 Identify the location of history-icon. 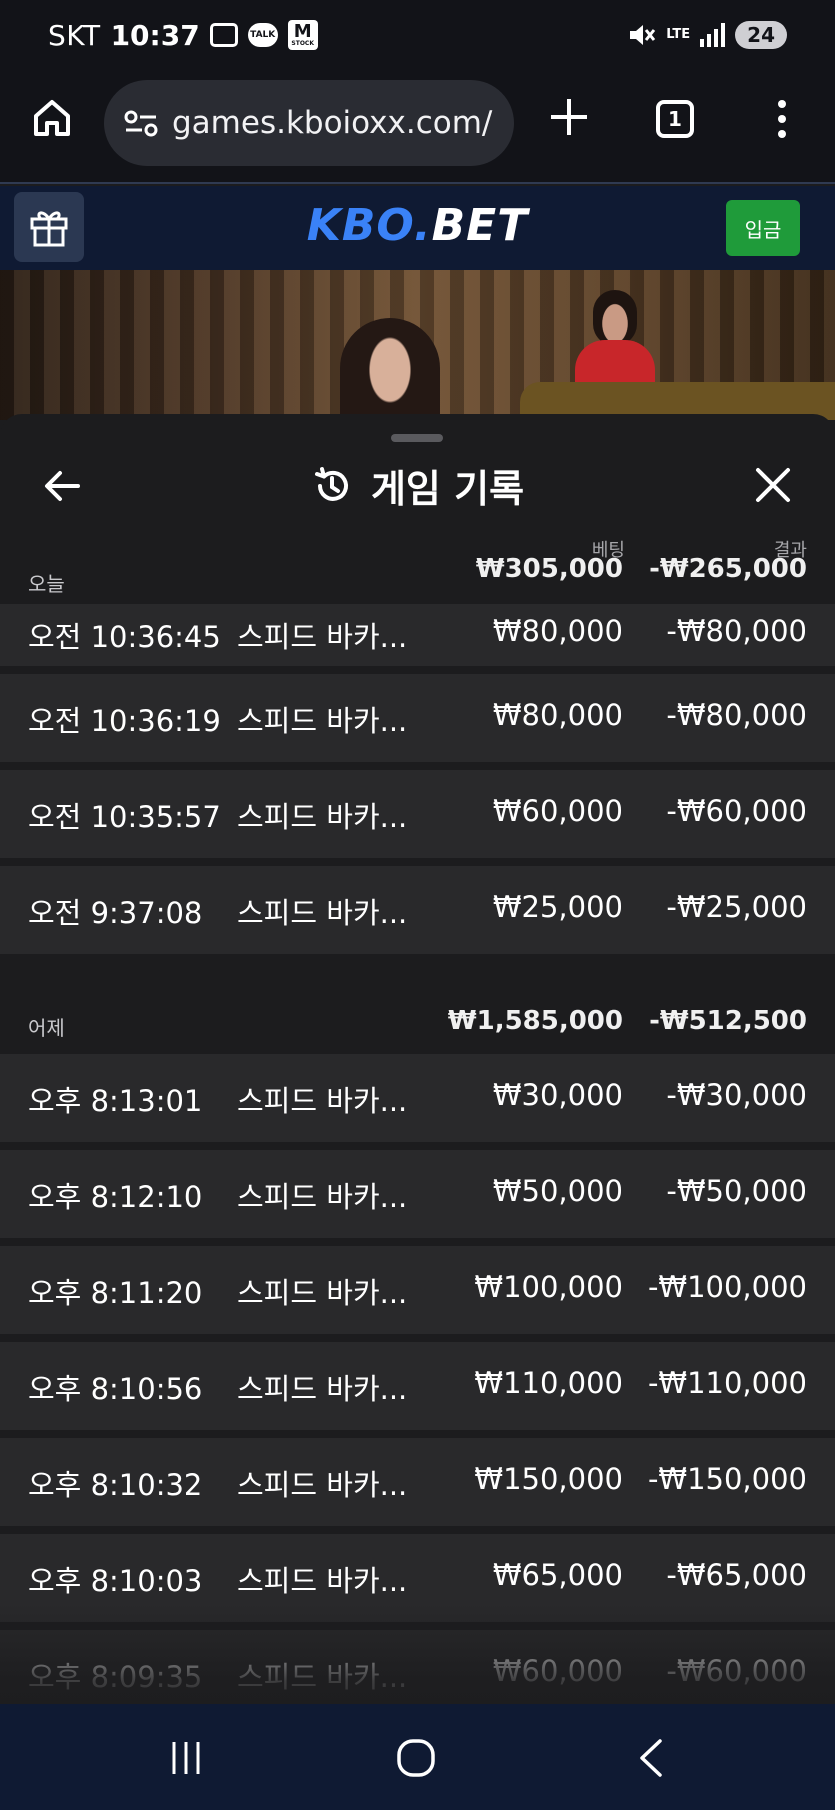
(331, 483).